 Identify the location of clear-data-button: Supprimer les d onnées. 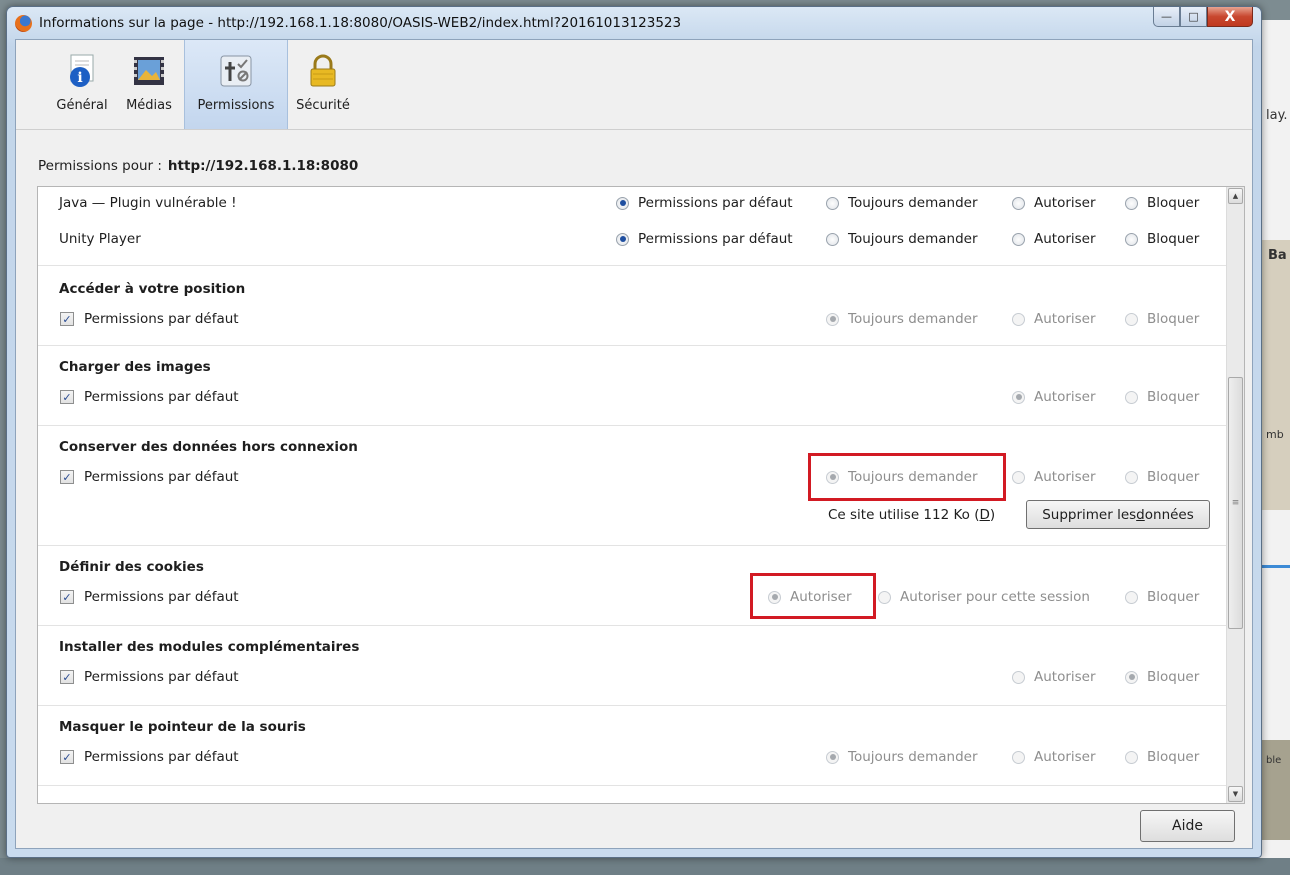
(1118, 514).